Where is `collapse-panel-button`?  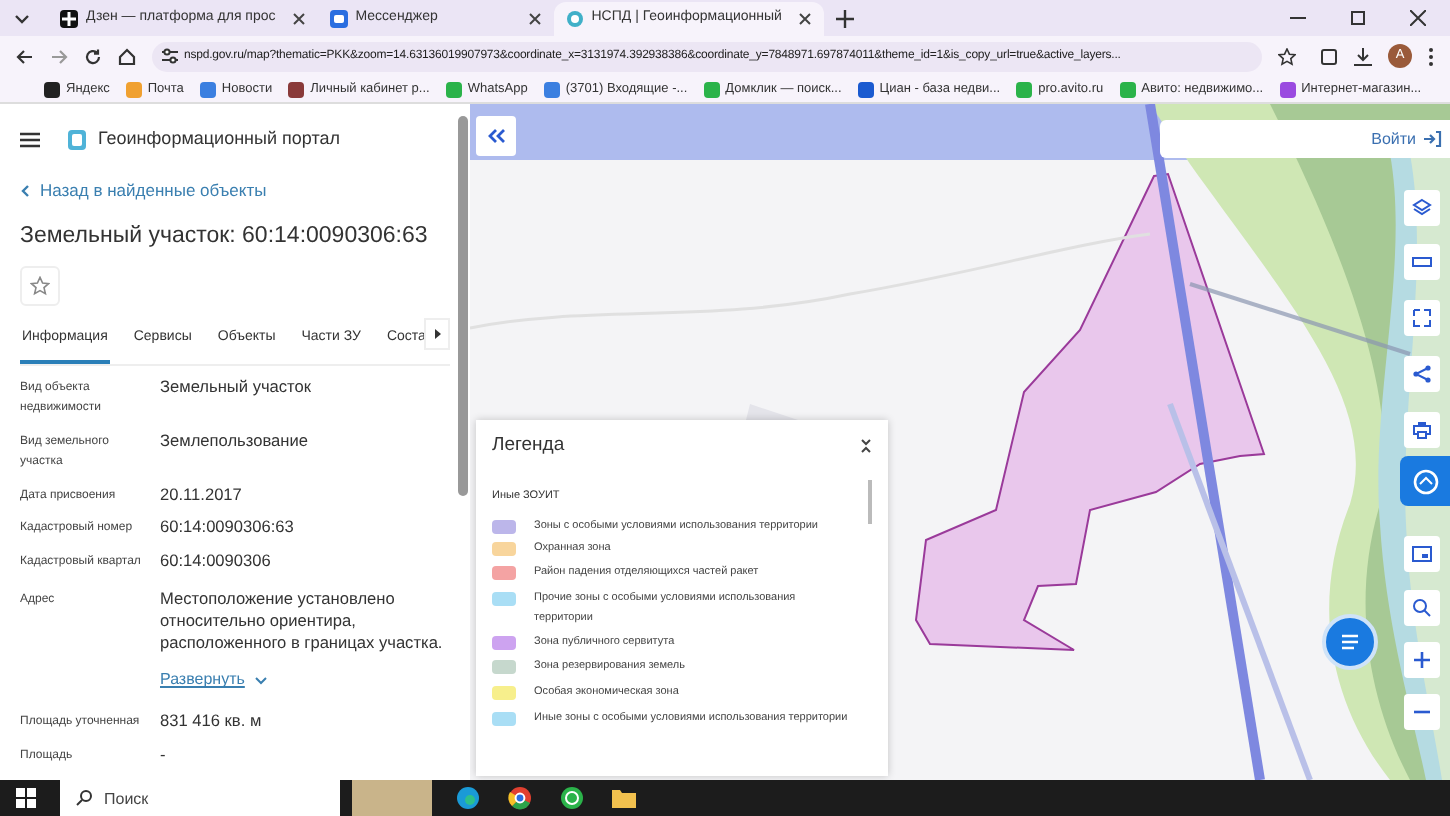
collapse-panel-button is located at coordinates (496, 136).